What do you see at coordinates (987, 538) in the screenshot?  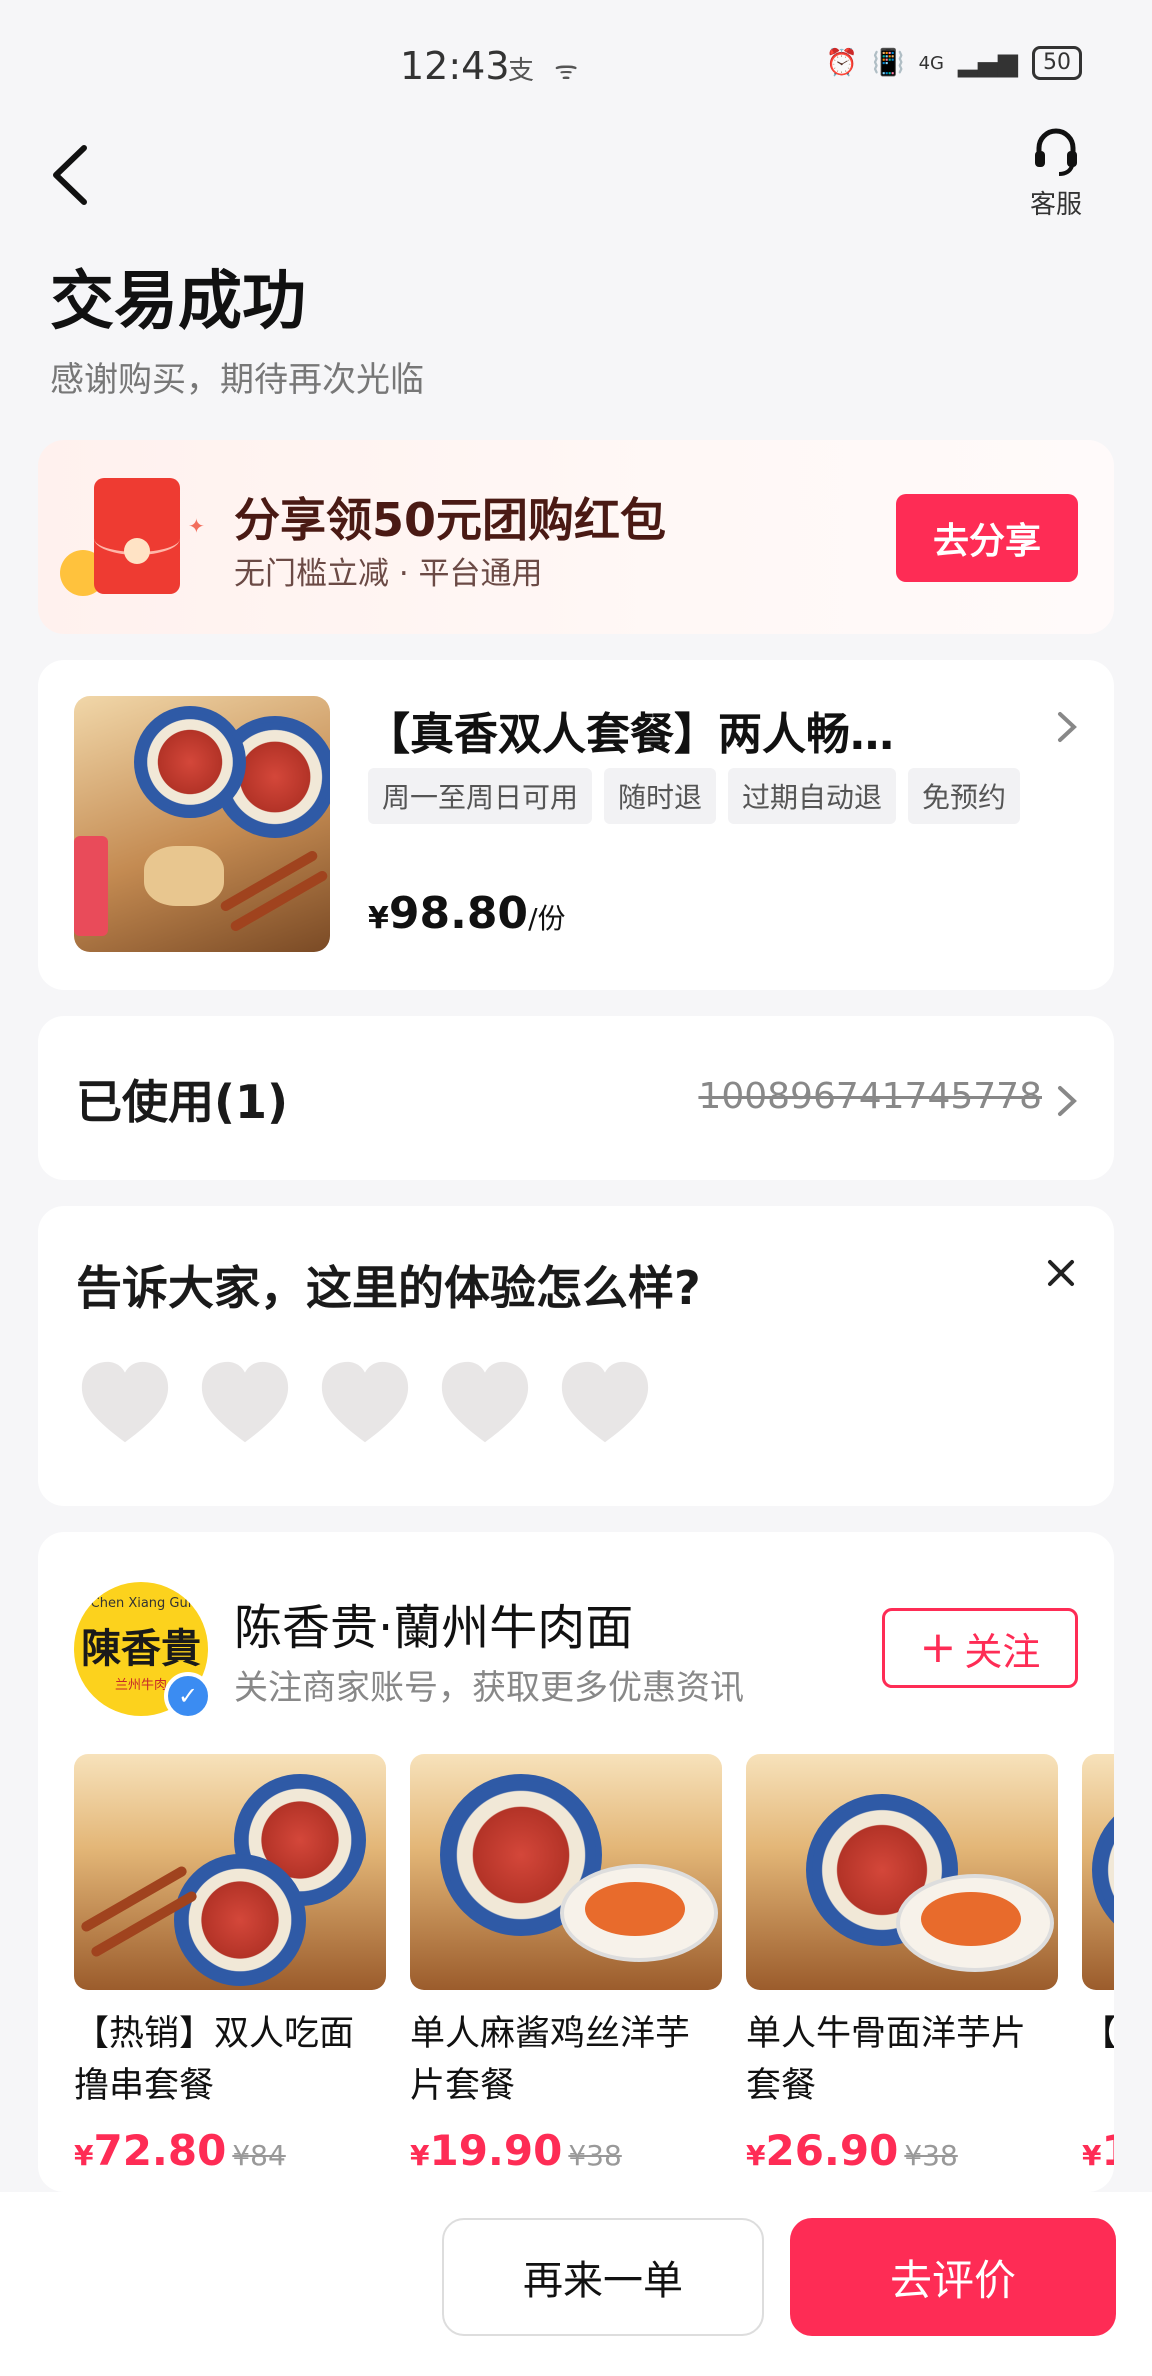 I see `share-button: 去分享` at bounding box center [987, 538].